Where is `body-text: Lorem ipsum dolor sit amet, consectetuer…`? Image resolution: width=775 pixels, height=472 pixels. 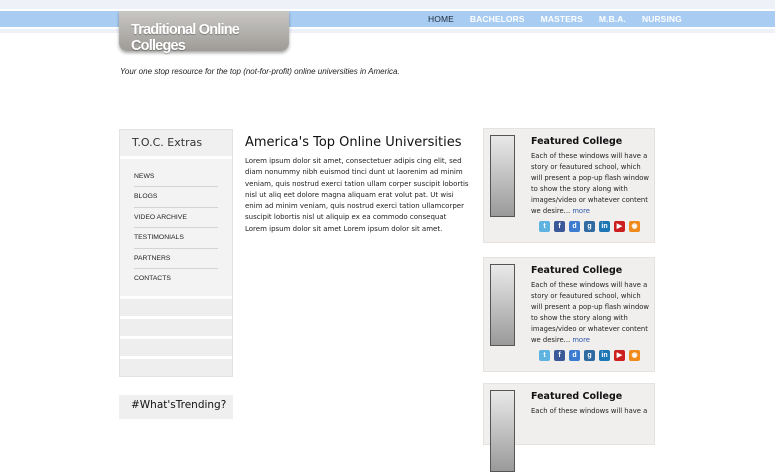
body-text: Lorem ipsum dolor sit amet, consectetuer… is located at coordinates (357, 195).